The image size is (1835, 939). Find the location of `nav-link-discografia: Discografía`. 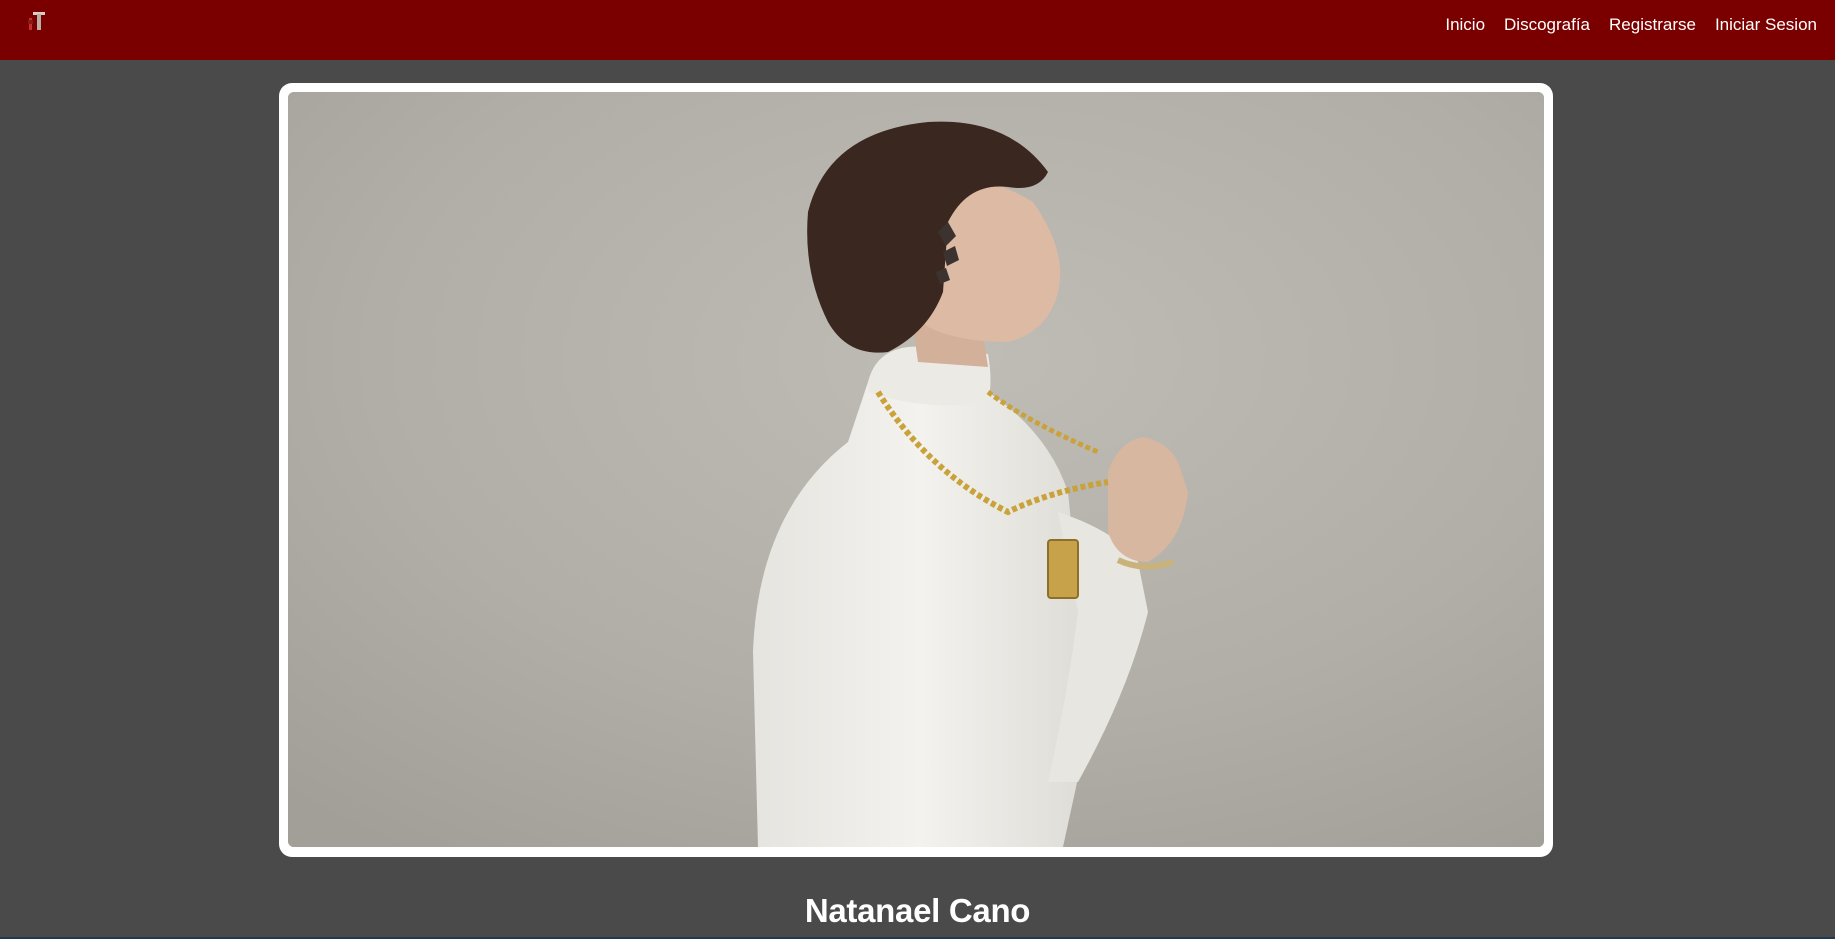

nav-link-discografia: Discografía is located at coordinates (1547, 25).